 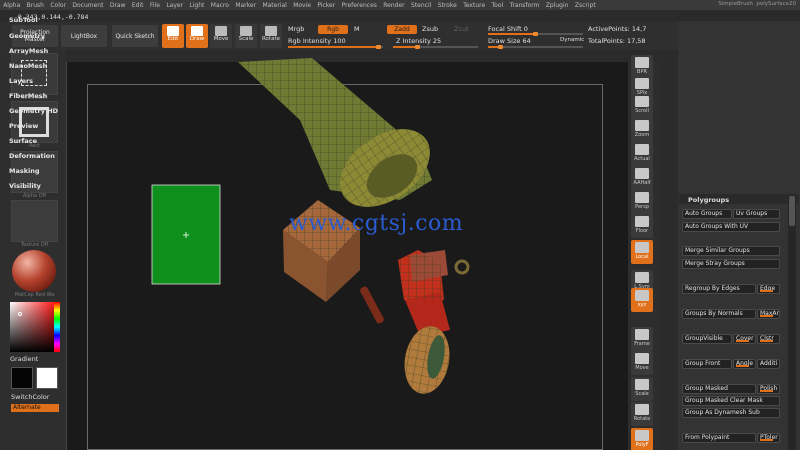 I want to click on persp-label: Persp, so click(x=642, y=207).